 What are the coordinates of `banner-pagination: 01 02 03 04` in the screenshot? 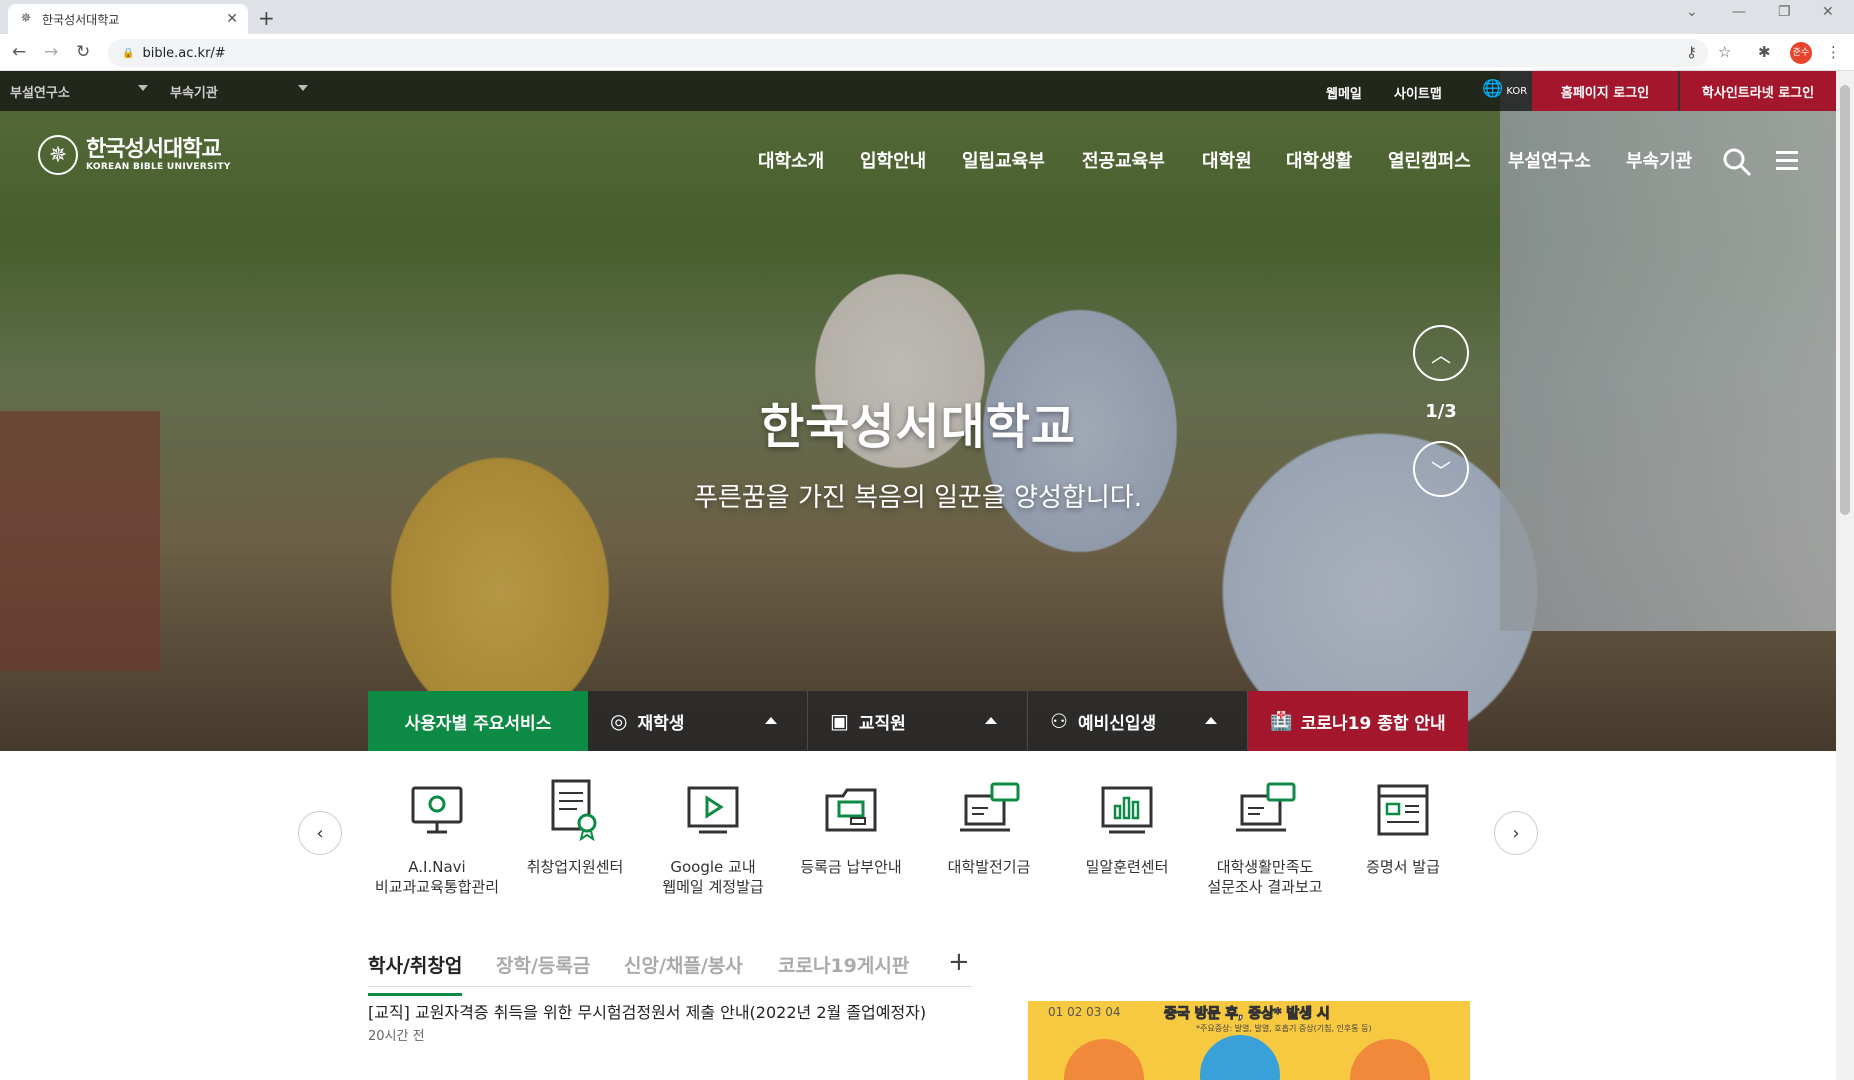 It's located at (1084, 1012).